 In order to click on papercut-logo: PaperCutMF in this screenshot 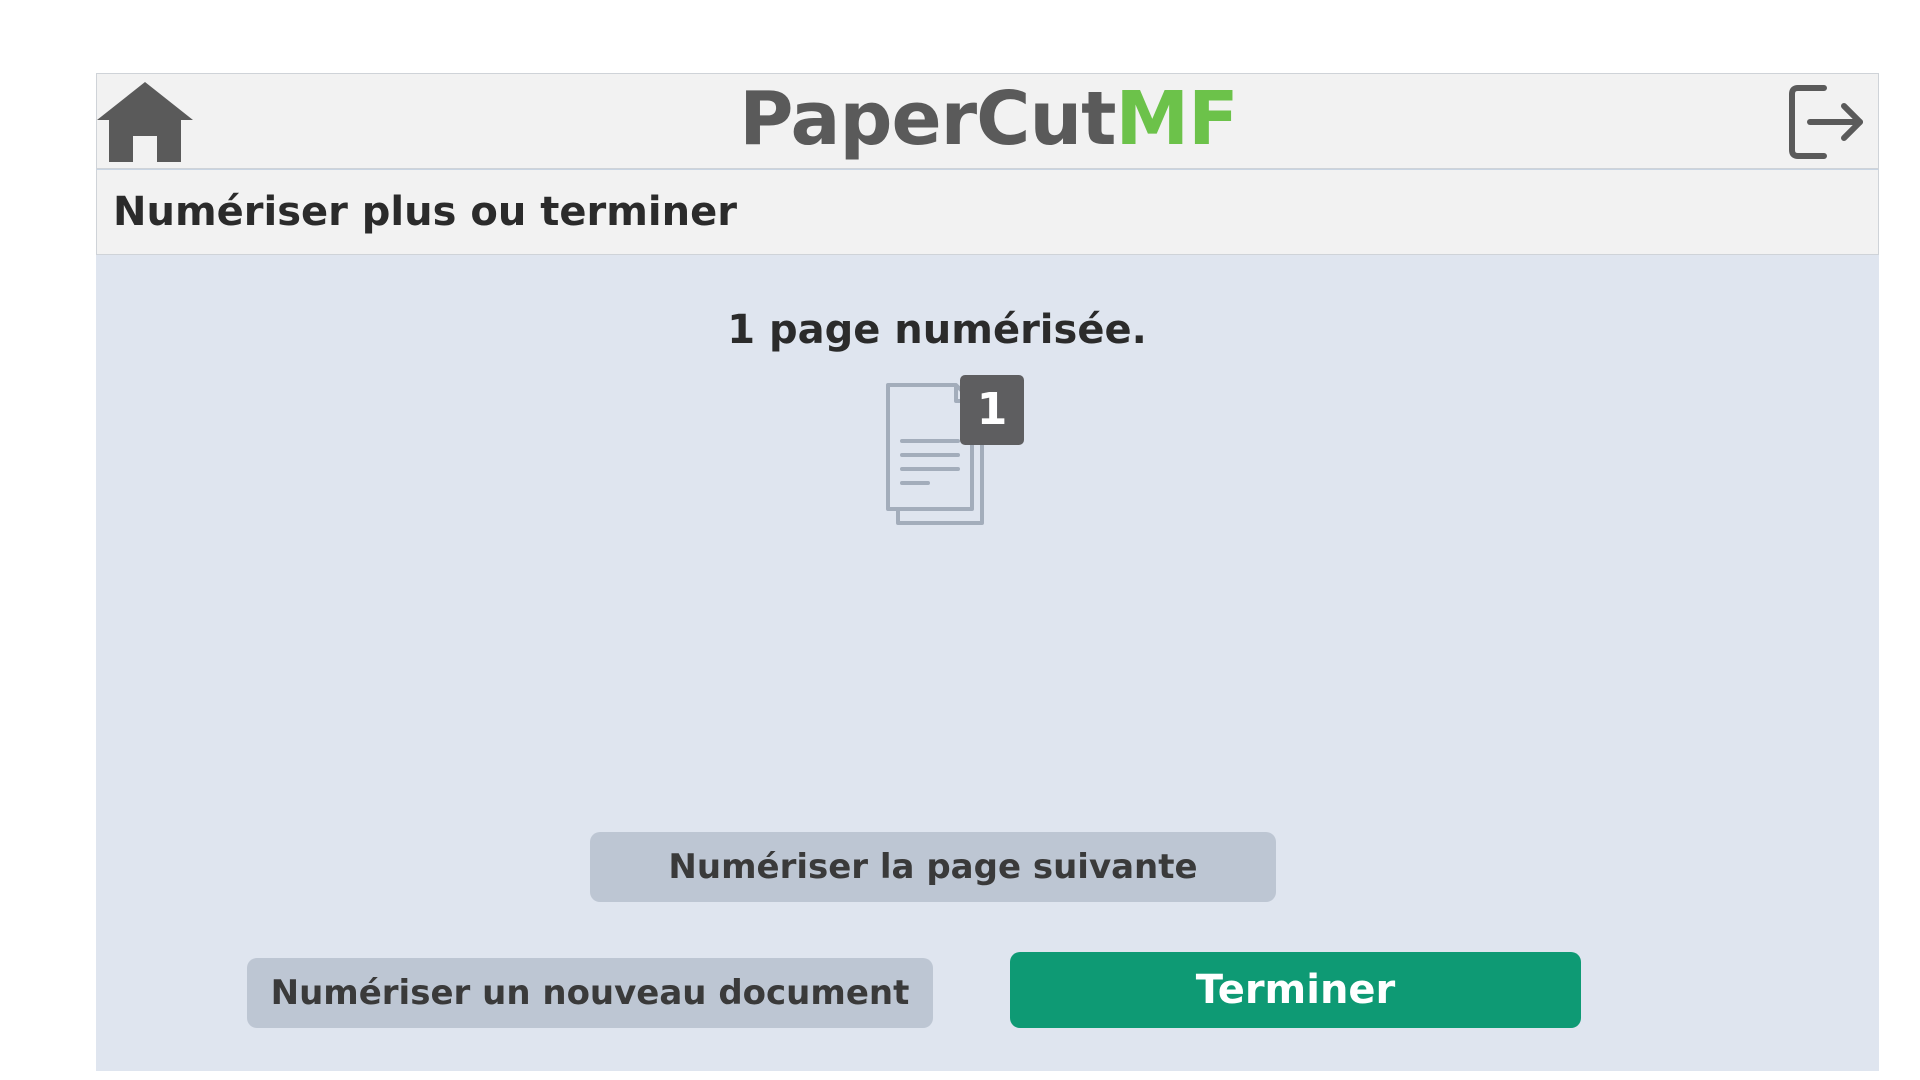, I will do `click(988, 122)`.